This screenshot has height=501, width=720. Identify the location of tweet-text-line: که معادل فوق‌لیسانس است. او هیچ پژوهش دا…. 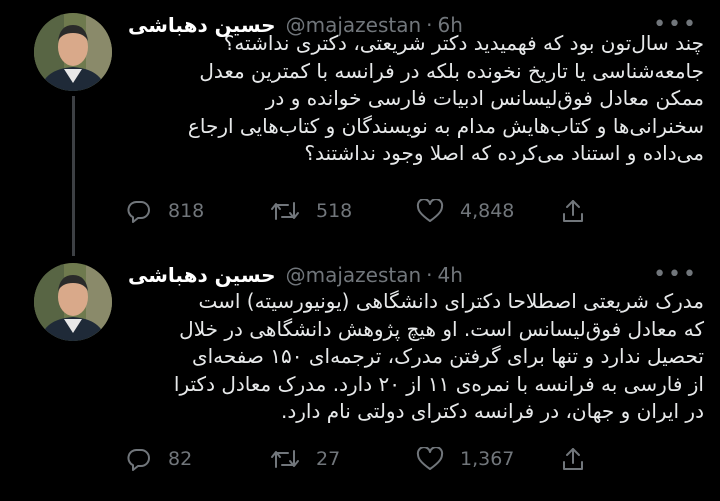
(441, 328).